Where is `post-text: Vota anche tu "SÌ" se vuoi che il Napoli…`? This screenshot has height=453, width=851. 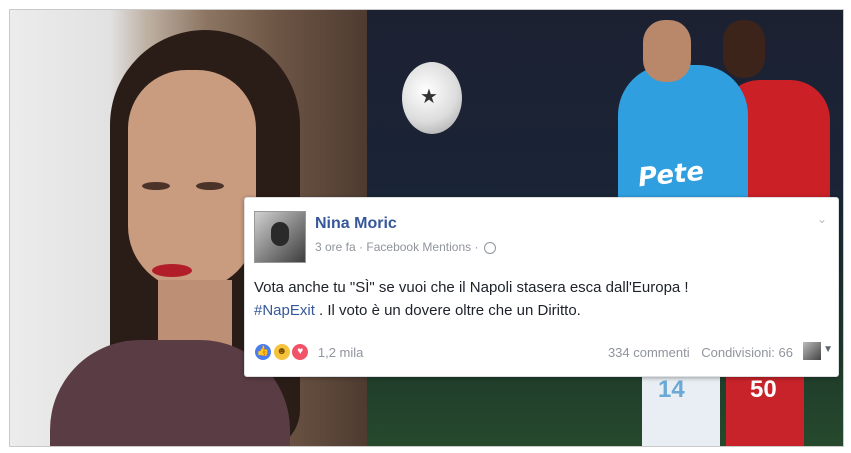 post-text: Vota anche tu "SÌ" se vuoi che il Napoli… is located at coordinates (534, 299).